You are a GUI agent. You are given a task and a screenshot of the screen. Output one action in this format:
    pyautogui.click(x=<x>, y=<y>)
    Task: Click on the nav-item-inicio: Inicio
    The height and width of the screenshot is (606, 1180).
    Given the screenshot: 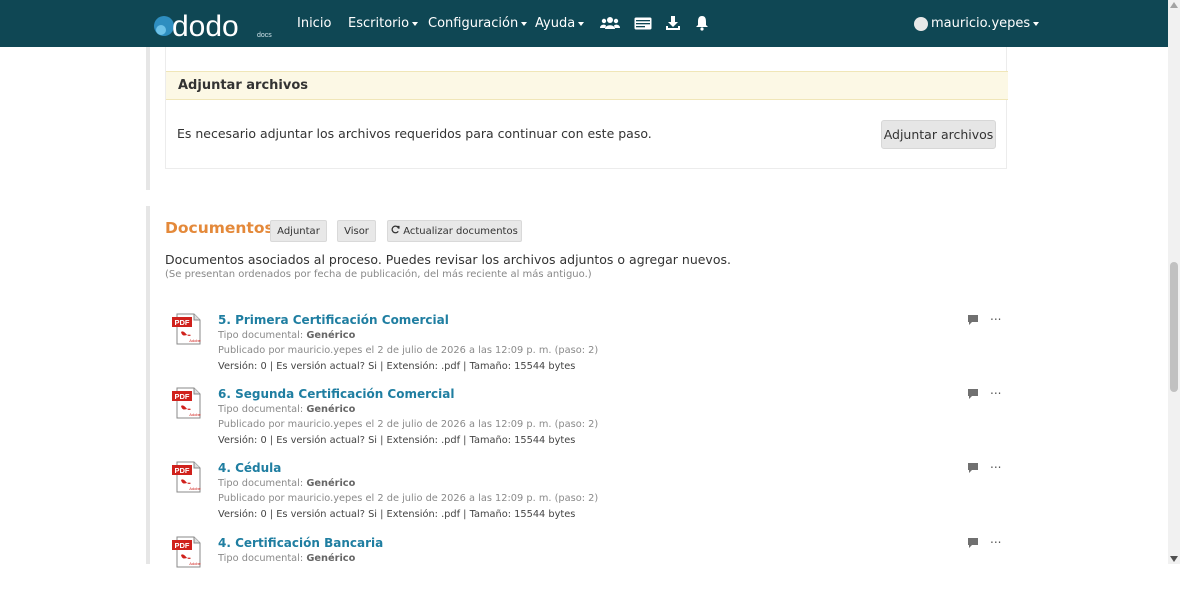 What is the action you would take?
    pyautogui.click(x=314, y=23)
    